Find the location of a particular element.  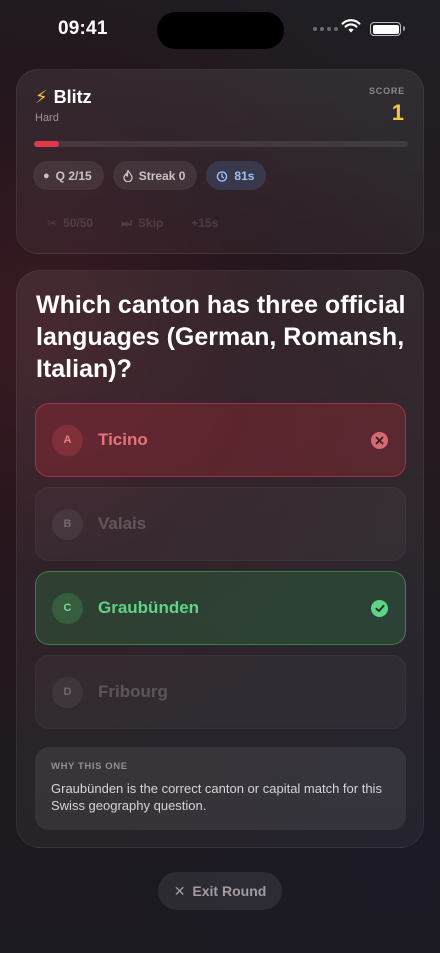

round-progress-bar is located at coordinates (221, 144).